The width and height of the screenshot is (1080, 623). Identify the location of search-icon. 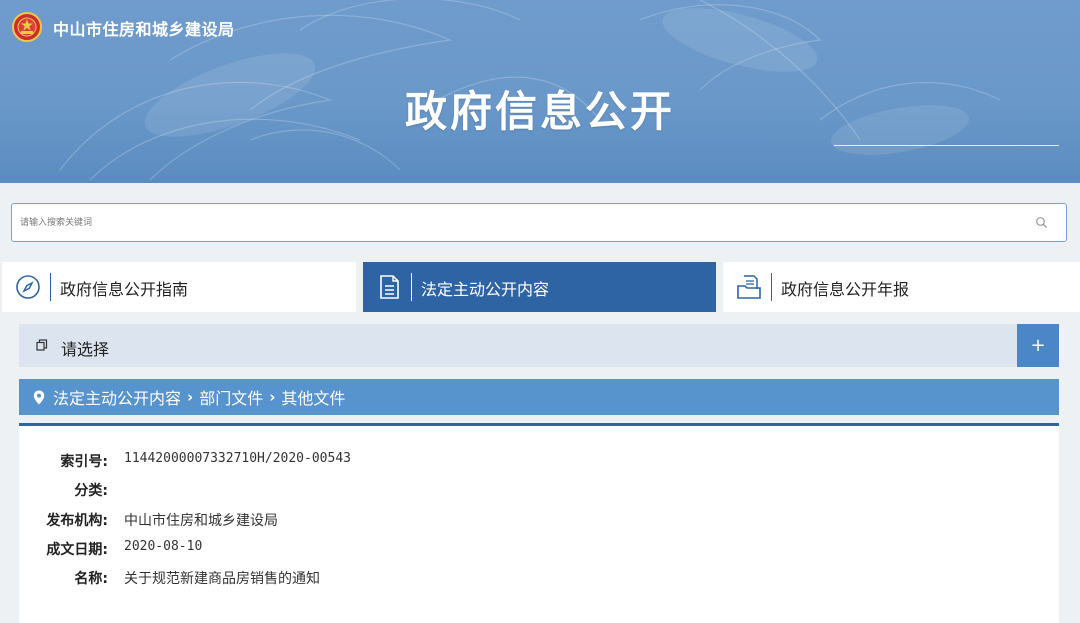
(1041, 222).